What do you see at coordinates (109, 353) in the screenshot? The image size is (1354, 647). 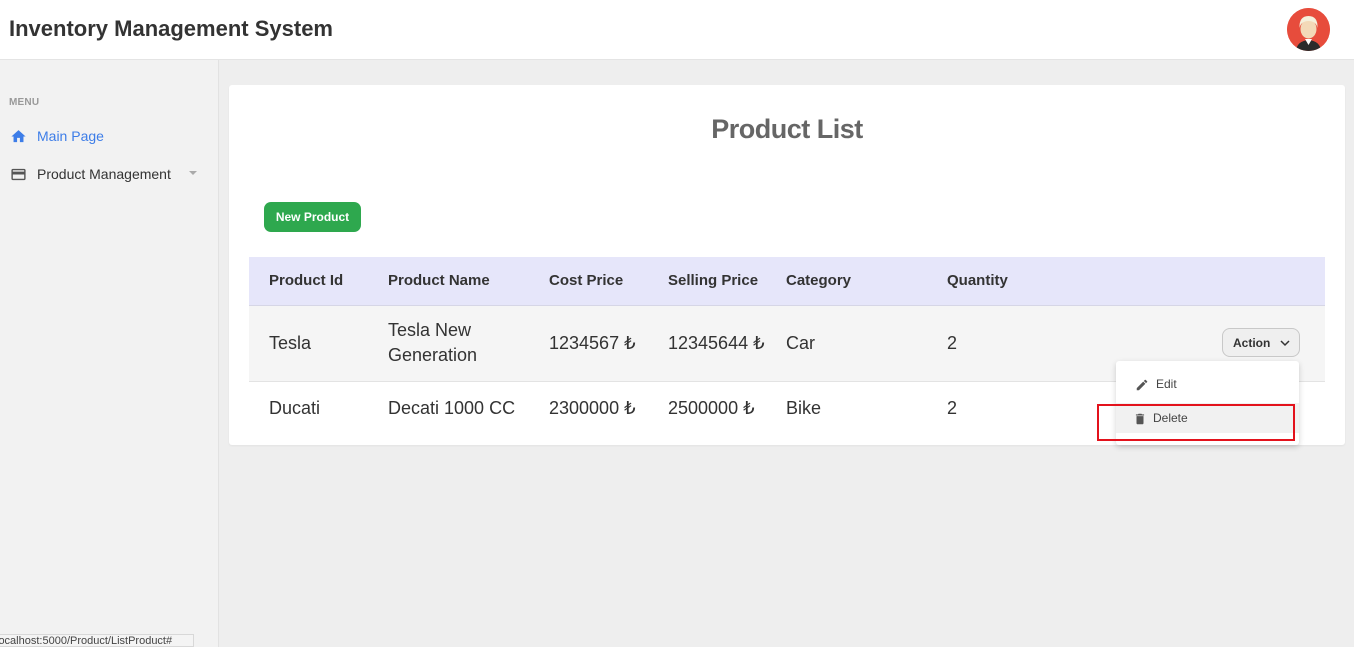 I see `sidebar: MENU Main Page Product Management` at bounding box center [109, 353].